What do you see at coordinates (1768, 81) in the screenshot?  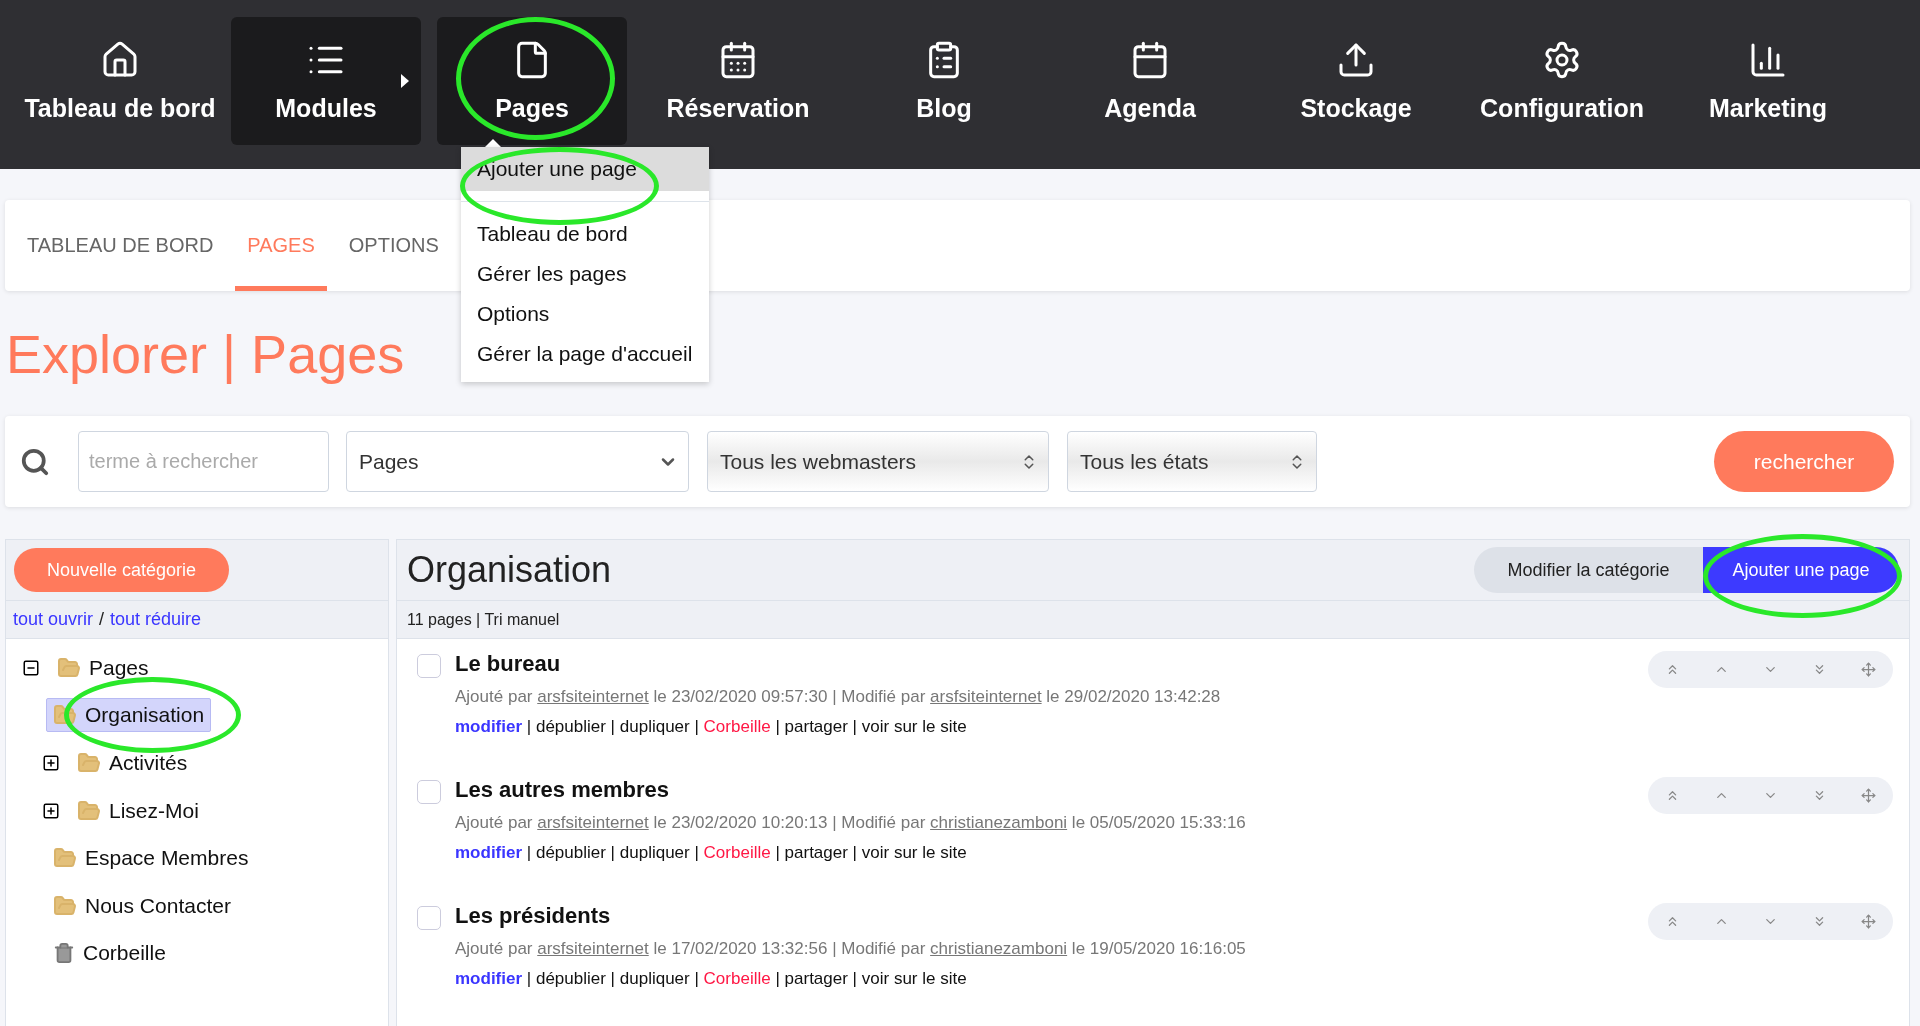 I see `nav-item: Marketing` at bounding box center [1768, 81].